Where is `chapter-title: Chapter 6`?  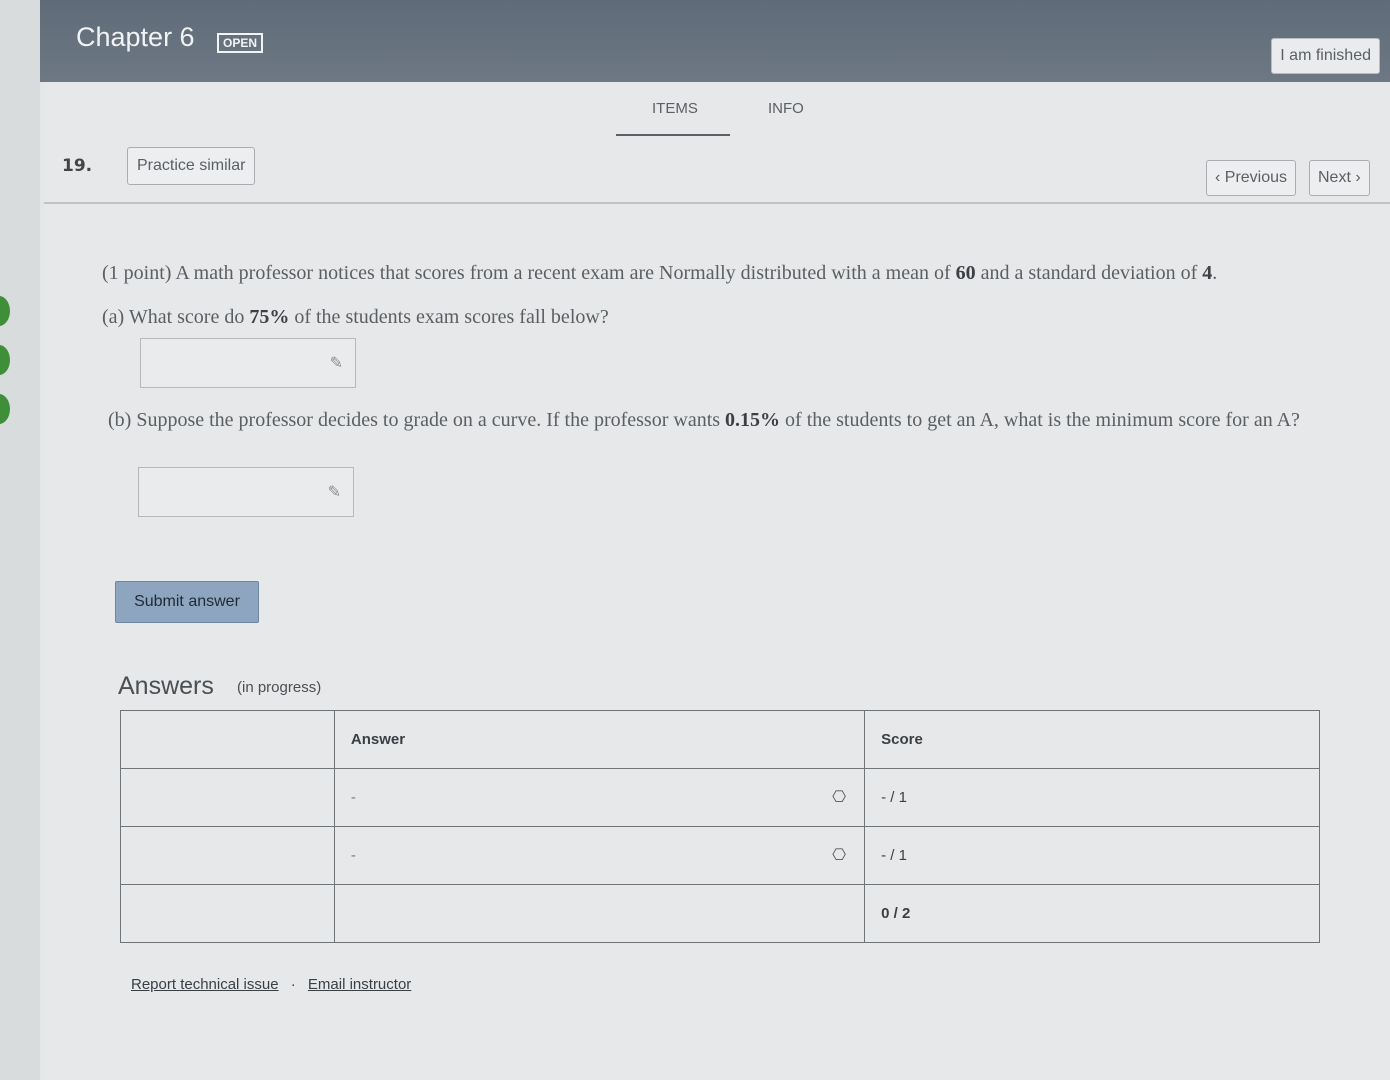
chapter-title: Chapter 6 is located at coordinates (135, 37).